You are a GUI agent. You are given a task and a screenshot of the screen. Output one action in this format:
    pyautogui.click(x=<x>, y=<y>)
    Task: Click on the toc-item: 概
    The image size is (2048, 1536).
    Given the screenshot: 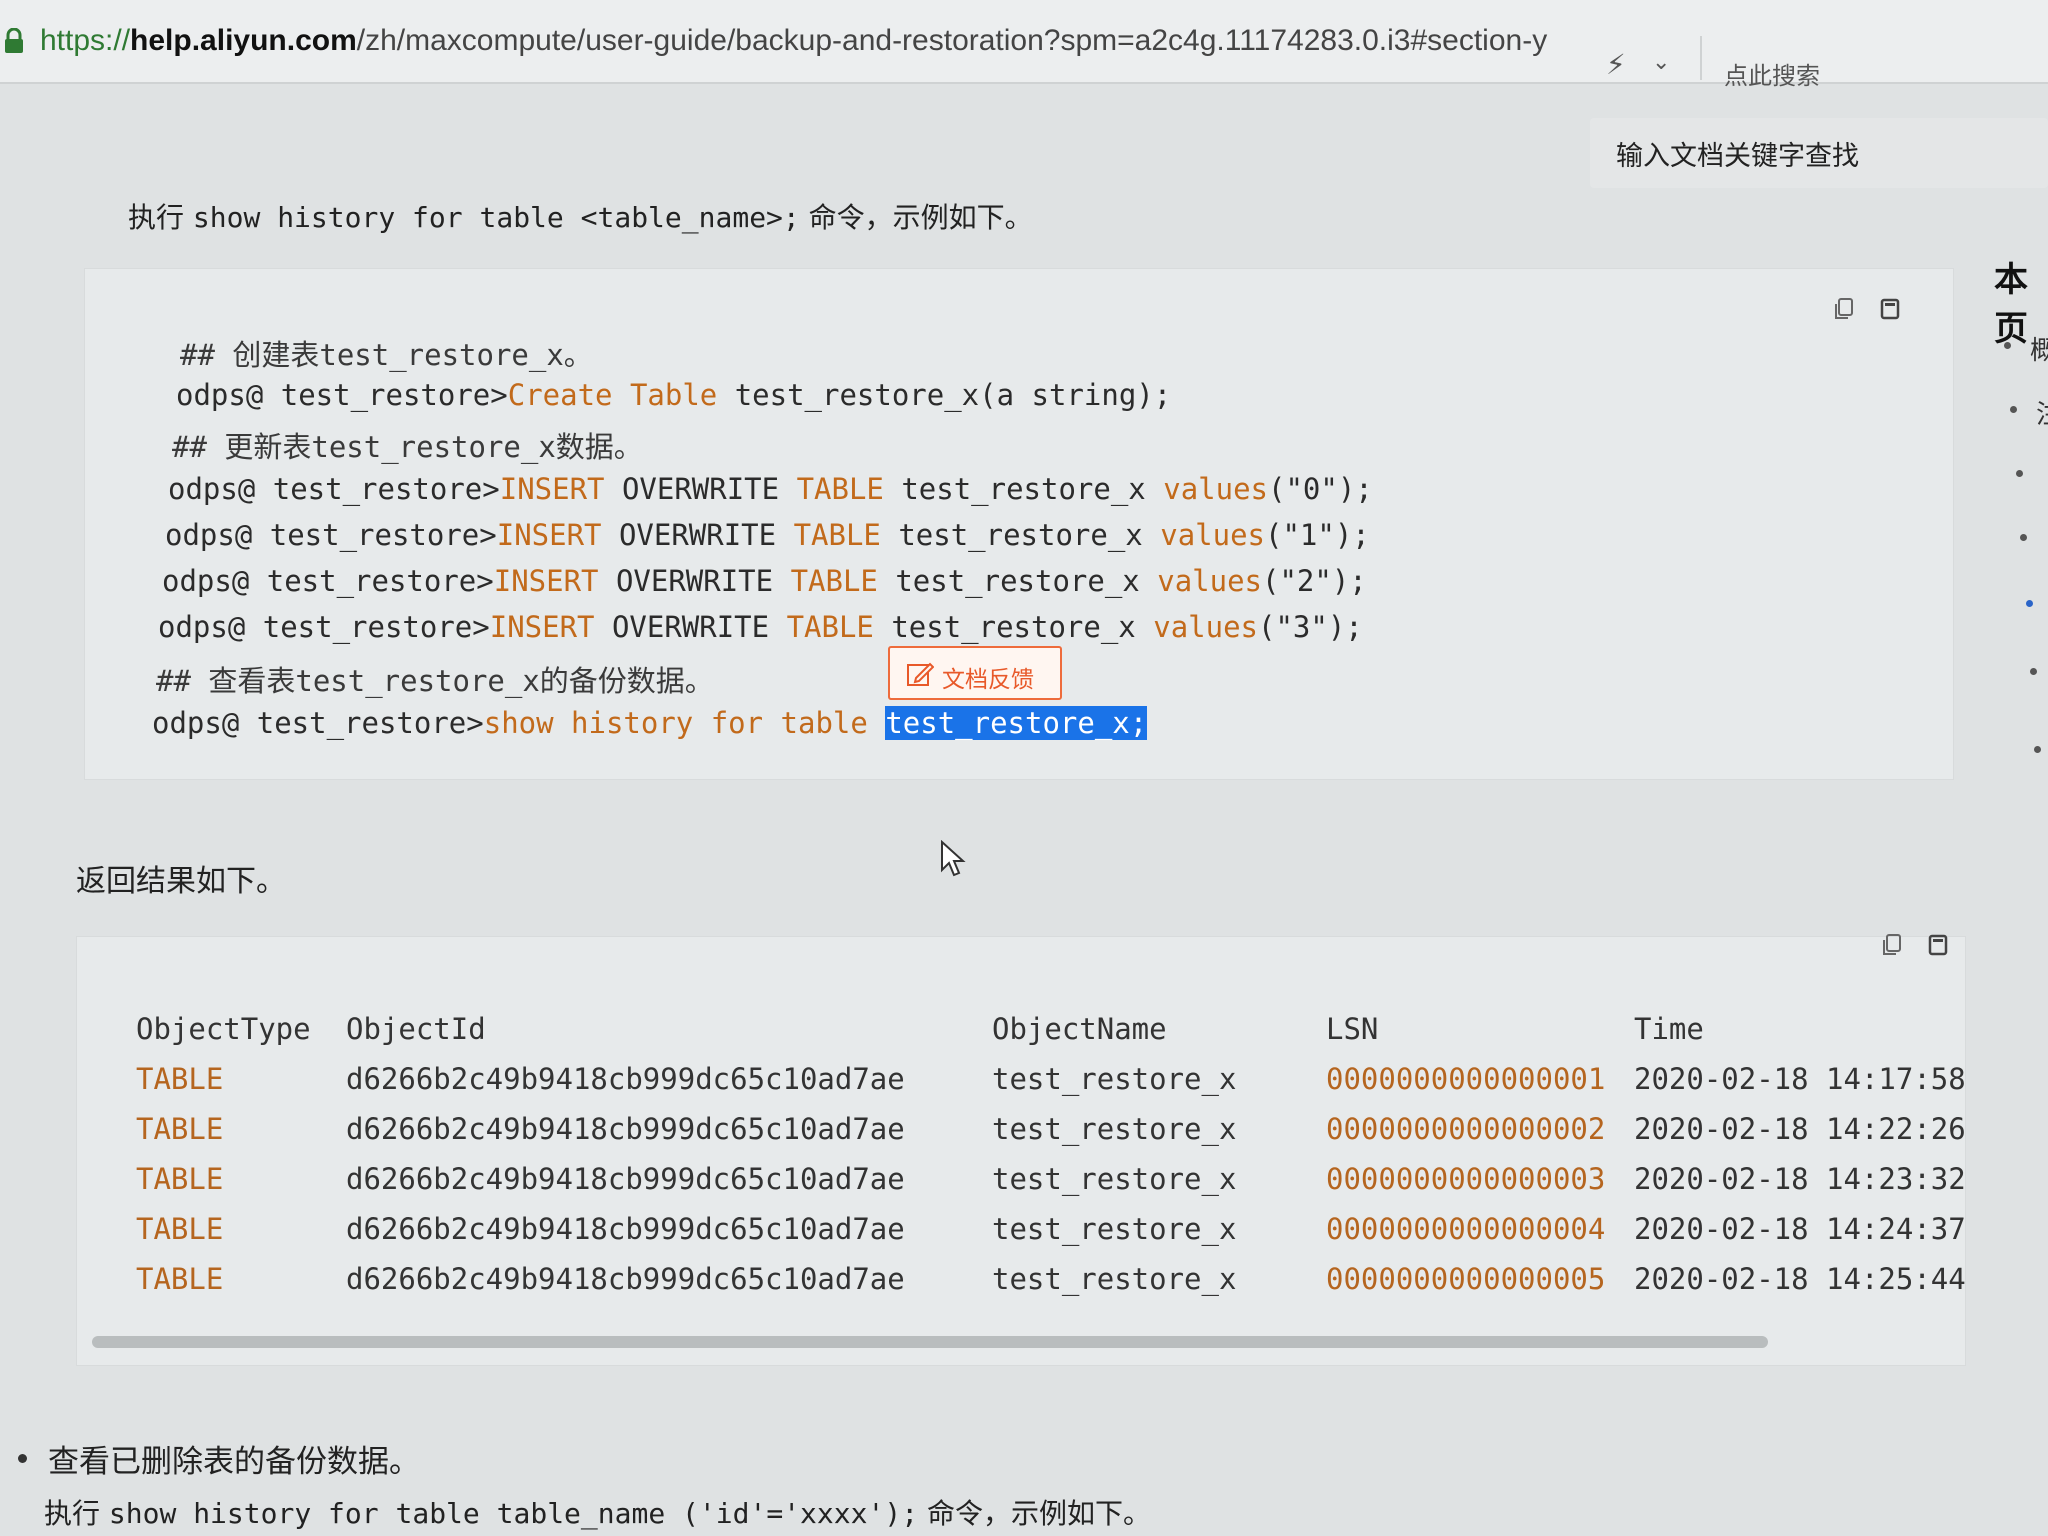 What is the action you would take?
    pyautogui.click(x=2039, y=348)
    